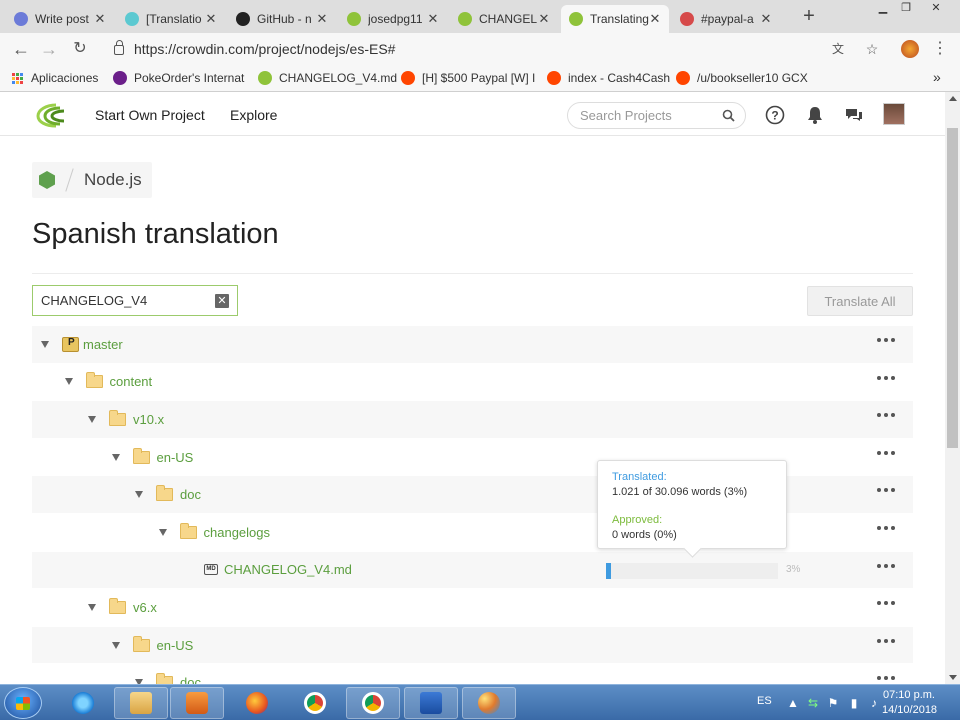 The height and width of the screenshot is (720, 960). What do you see at coordinates (764, 701) in the screenshot?
I see `input-language: ES` at bounding box center [764, 701].